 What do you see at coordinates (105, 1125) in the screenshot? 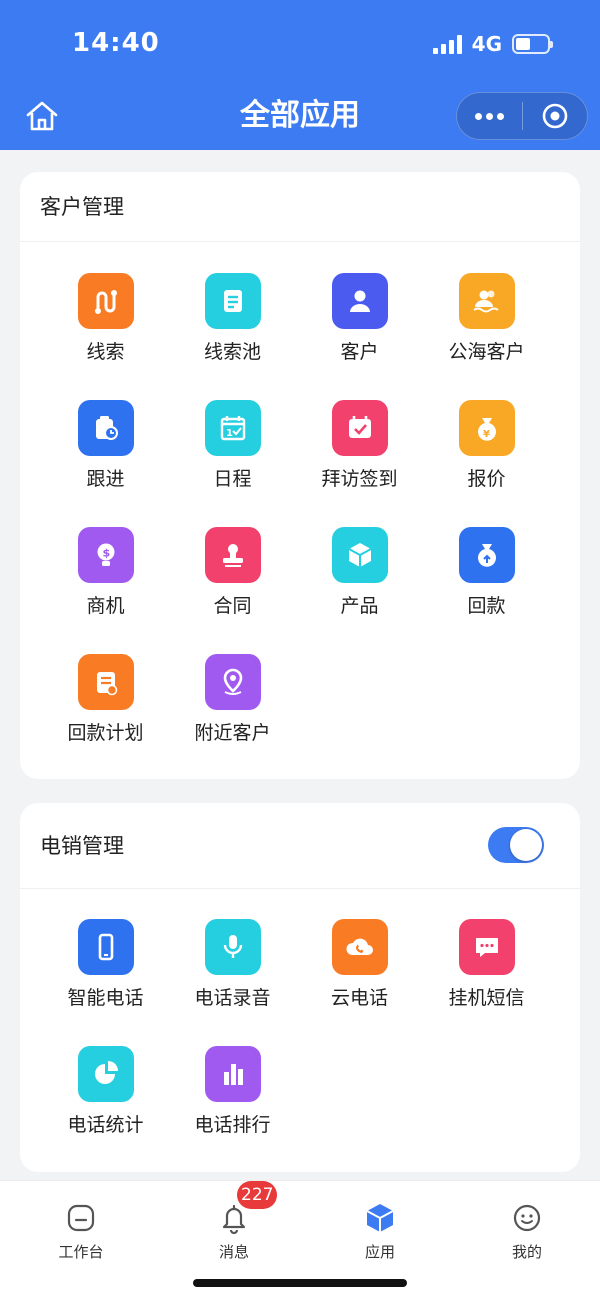
I see `app-label: 电话统计` at bounding box center [105, 1125].